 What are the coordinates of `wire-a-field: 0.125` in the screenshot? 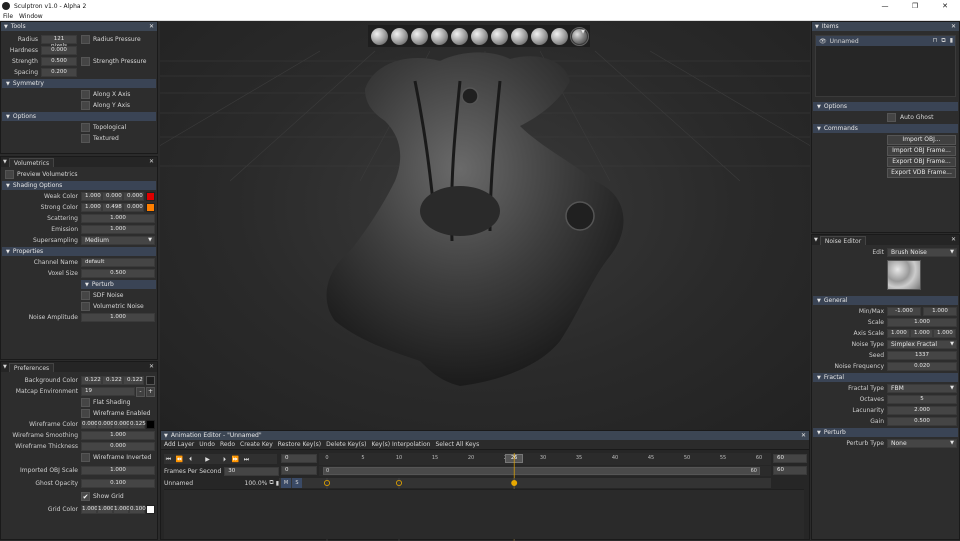 It's located at (137, 424).